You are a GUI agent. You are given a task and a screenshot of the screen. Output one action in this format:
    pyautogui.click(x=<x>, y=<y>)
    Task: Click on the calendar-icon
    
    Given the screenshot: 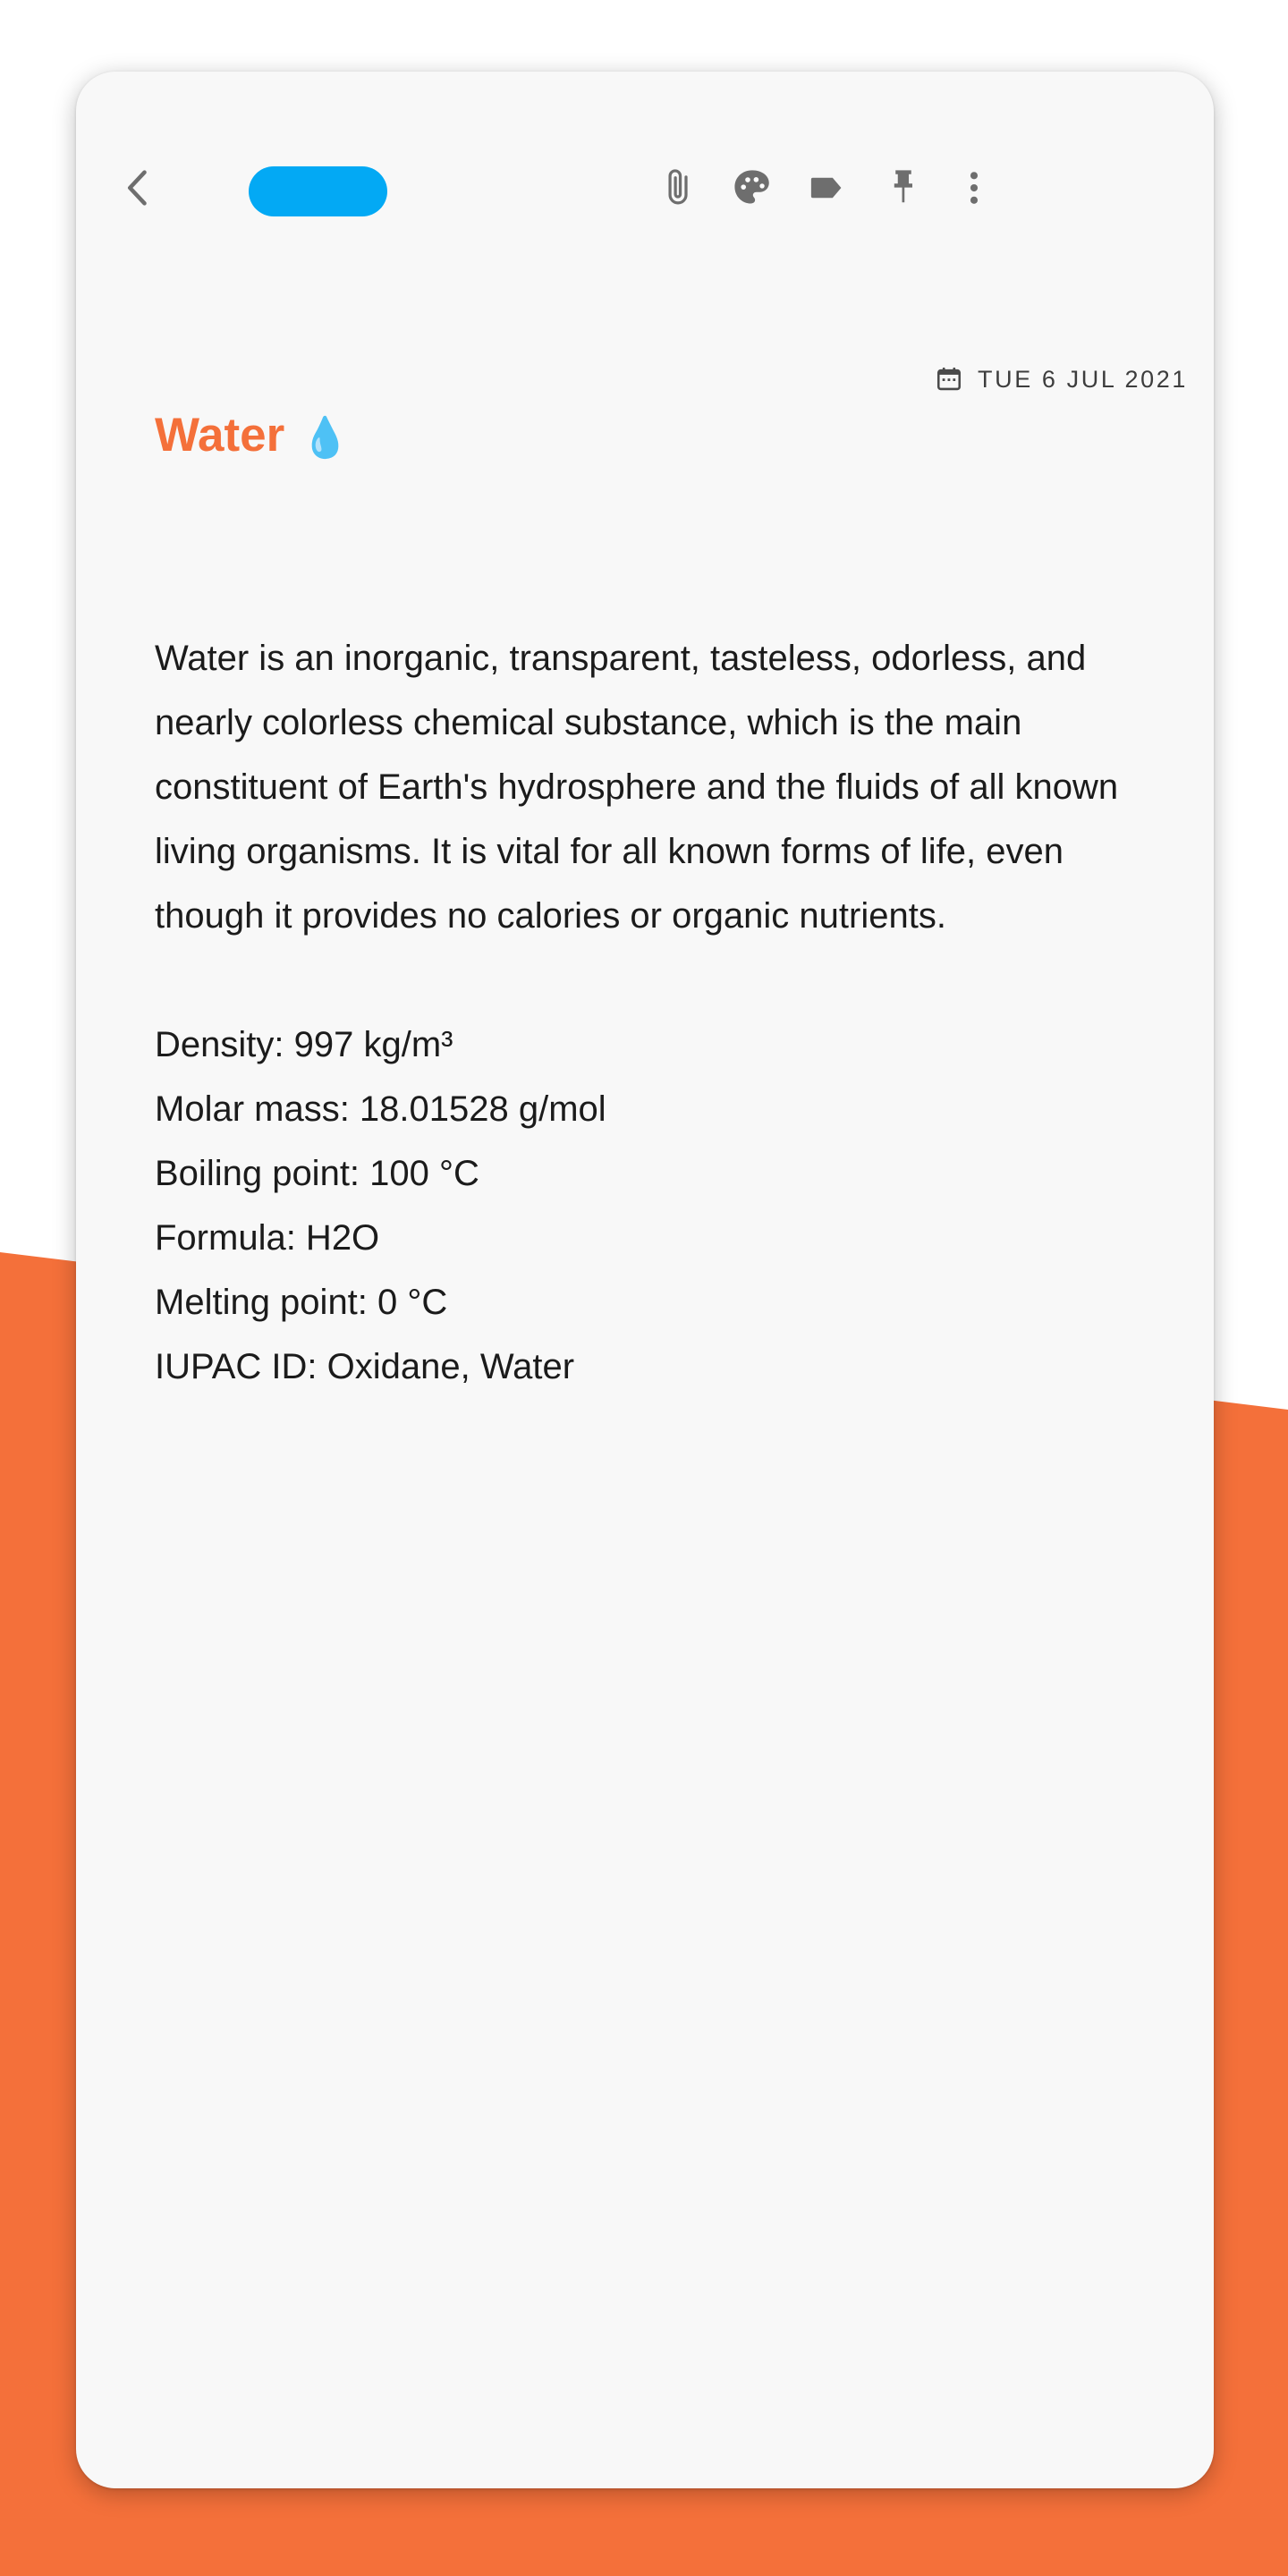 What is the action you would take?
    pyautogui.click(x=949, y=379)
    